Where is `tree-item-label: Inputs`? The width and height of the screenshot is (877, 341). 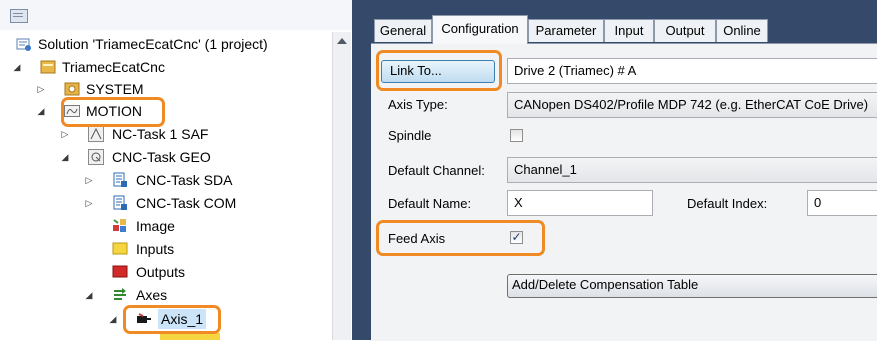 tree-item-label: Inputs is located at coordinates (155, 249).